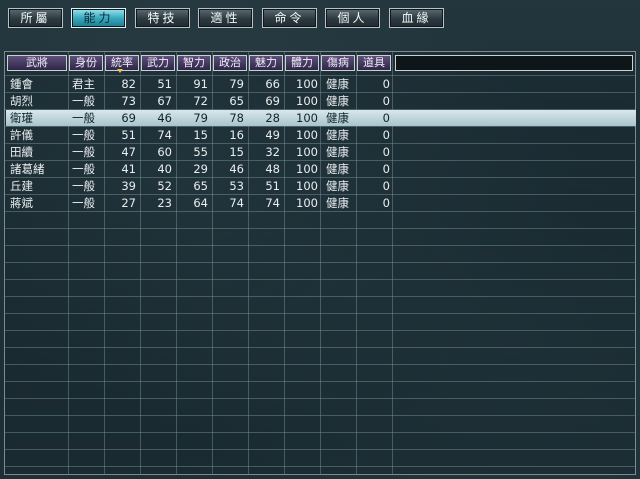  I want to click on table-row: 丘建 一般 39 52 65 53 51 100 健康 0, so click(321, 186).